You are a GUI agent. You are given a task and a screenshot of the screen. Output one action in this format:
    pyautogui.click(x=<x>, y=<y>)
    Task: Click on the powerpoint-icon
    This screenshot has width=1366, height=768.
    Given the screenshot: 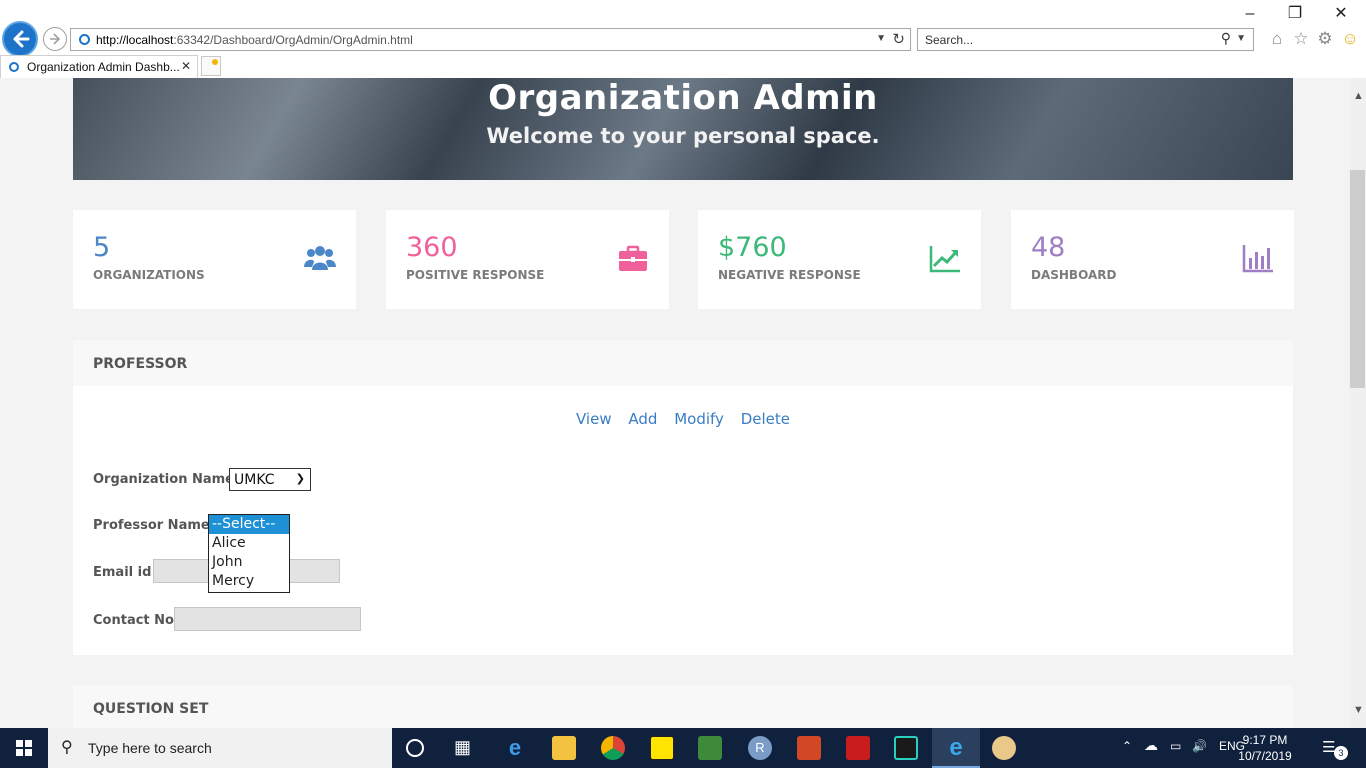 What is the action you would take?
    pyautogui.click(x=809, y=748)
    